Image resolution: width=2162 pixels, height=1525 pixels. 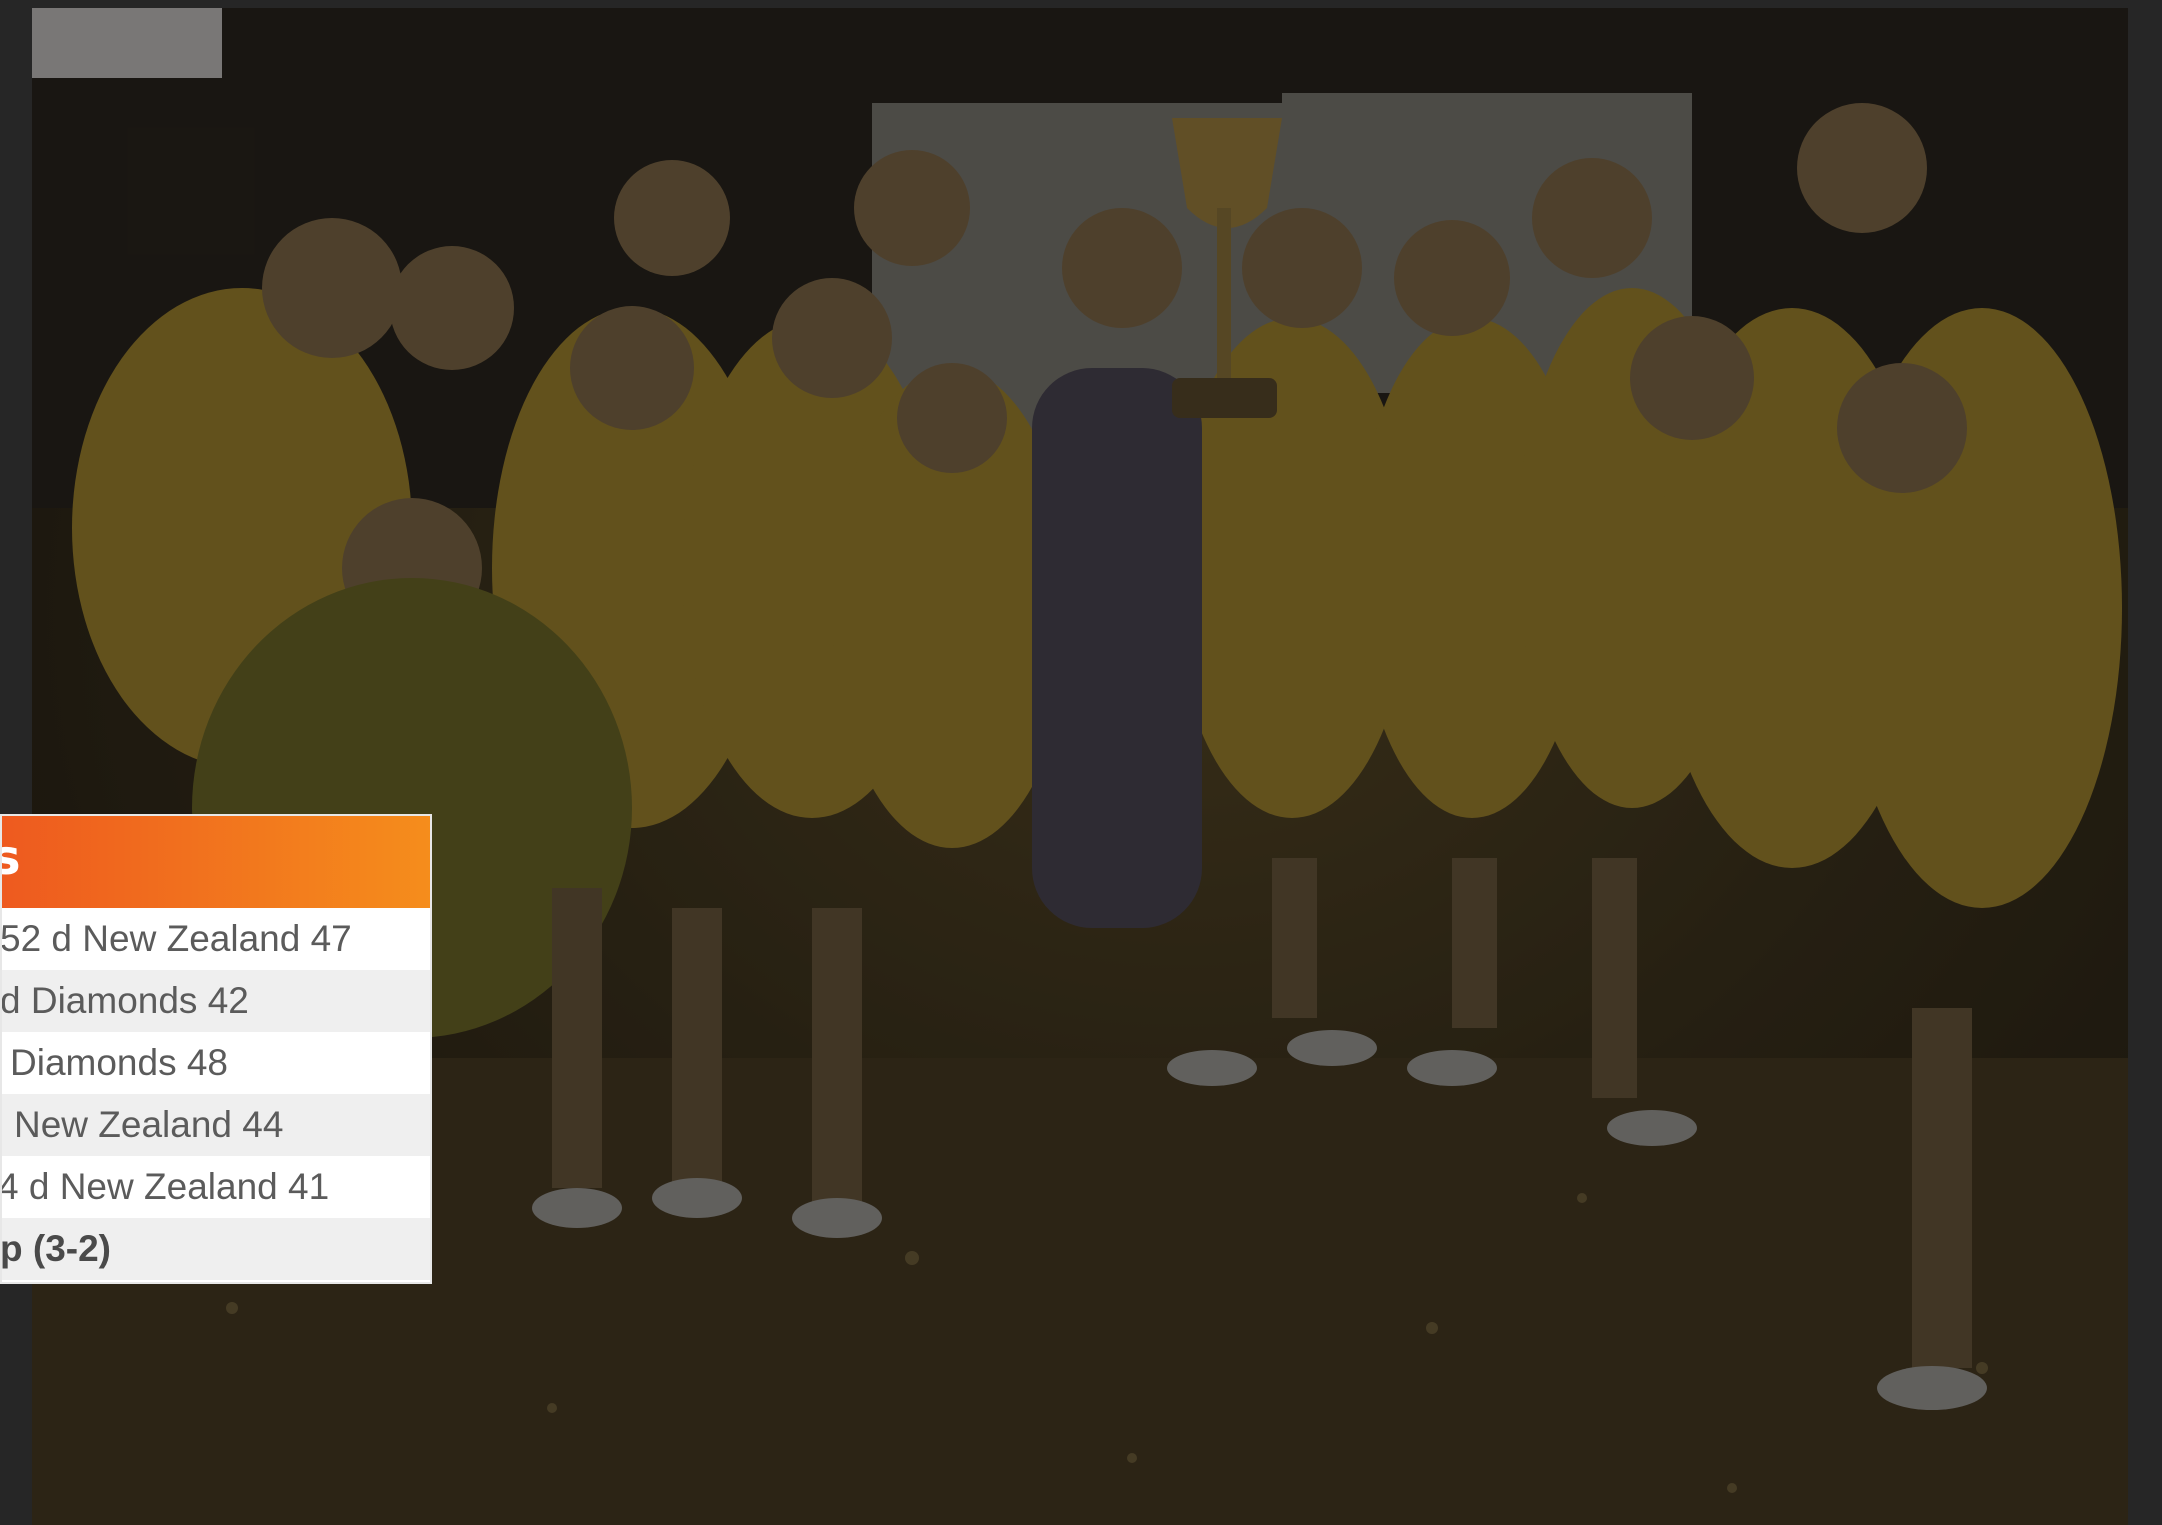 I want to click on photo-corner-patch, so click(x=127, y=43).